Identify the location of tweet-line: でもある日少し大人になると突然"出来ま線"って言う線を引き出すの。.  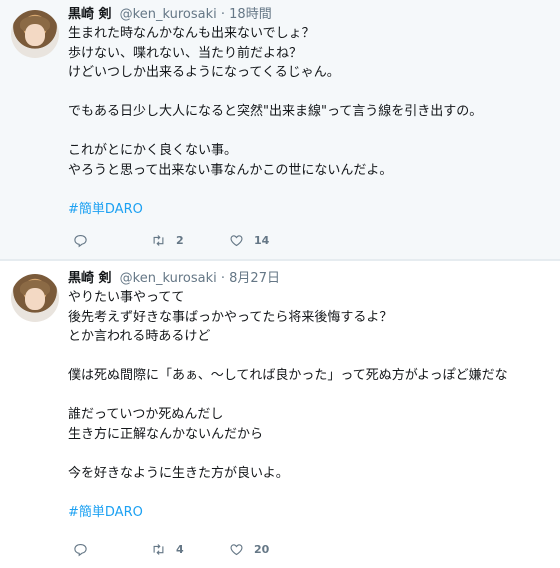
(275, 111).